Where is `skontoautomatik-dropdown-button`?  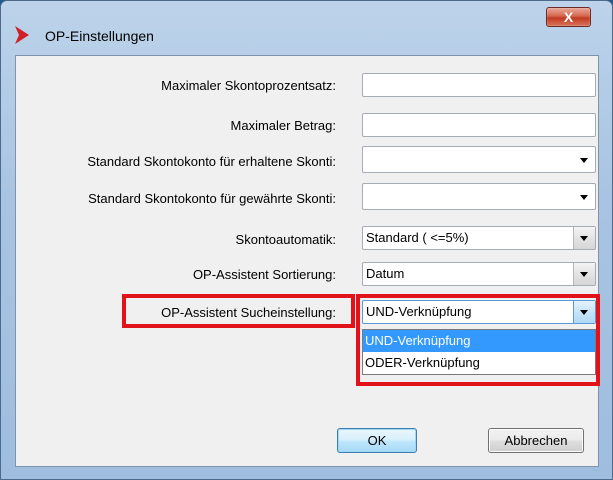
skontoautomatik-dropdown-button is located at coordinates (584, 238).